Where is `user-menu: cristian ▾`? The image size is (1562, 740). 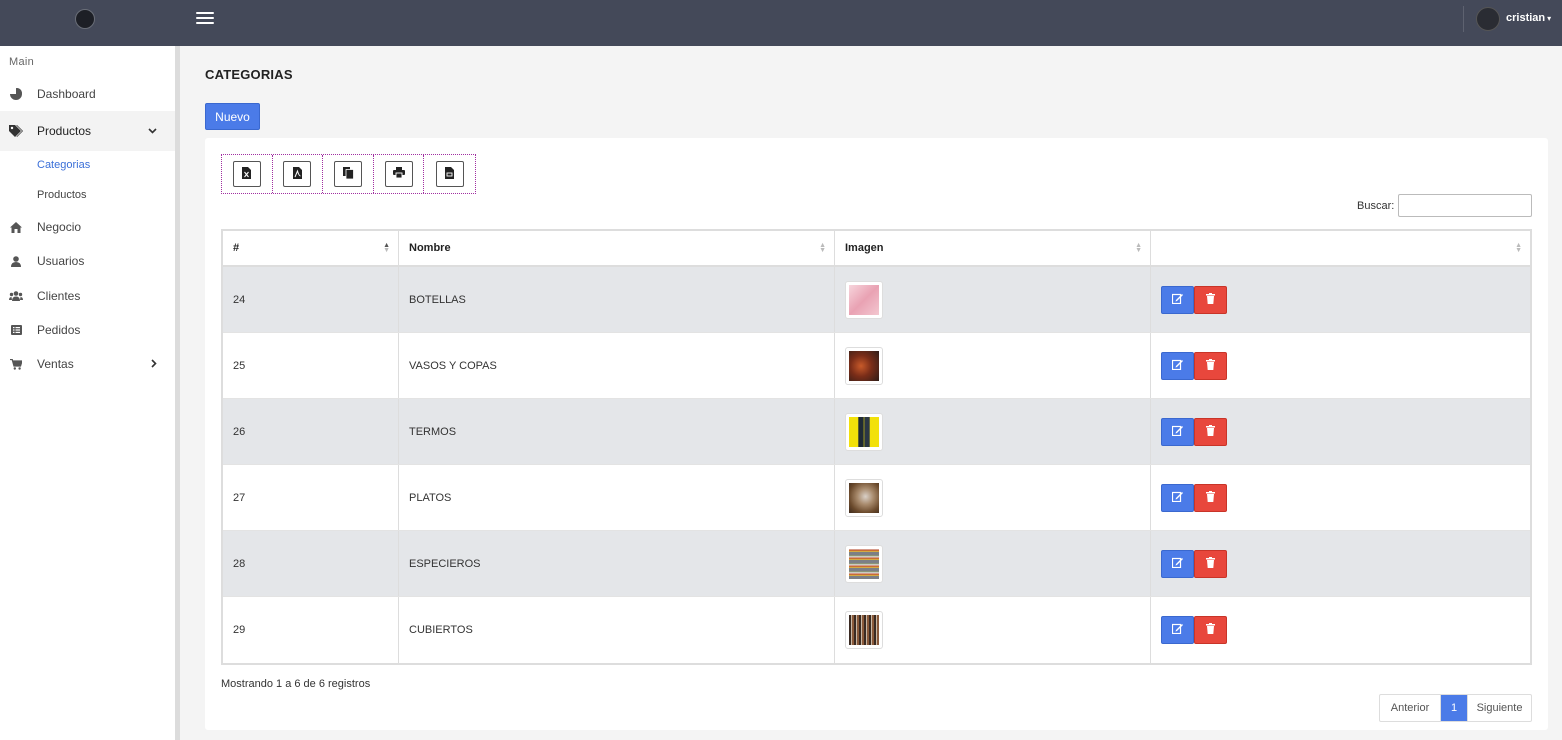 user-menu: cristian ▾ is located at coordinates (1528, 18).